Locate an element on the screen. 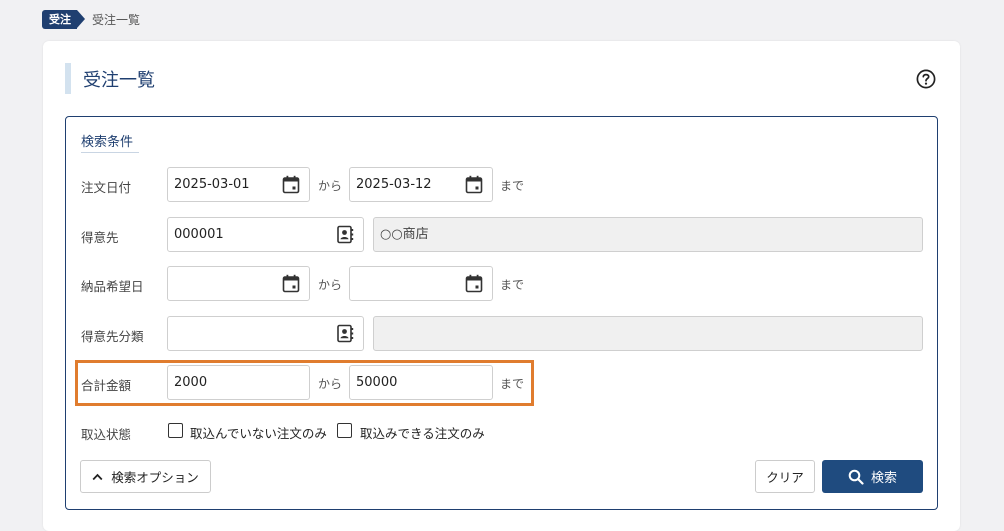 The height and width of the screenshot is (531, 1004). title-accent-bar is located at coordinates (68, 78).